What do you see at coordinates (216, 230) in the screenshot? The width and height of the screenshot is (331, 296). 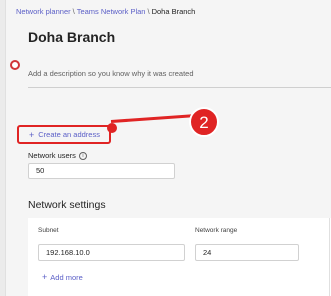 I see `network-range-column-header: Network range` at bounding box center [216, 230].